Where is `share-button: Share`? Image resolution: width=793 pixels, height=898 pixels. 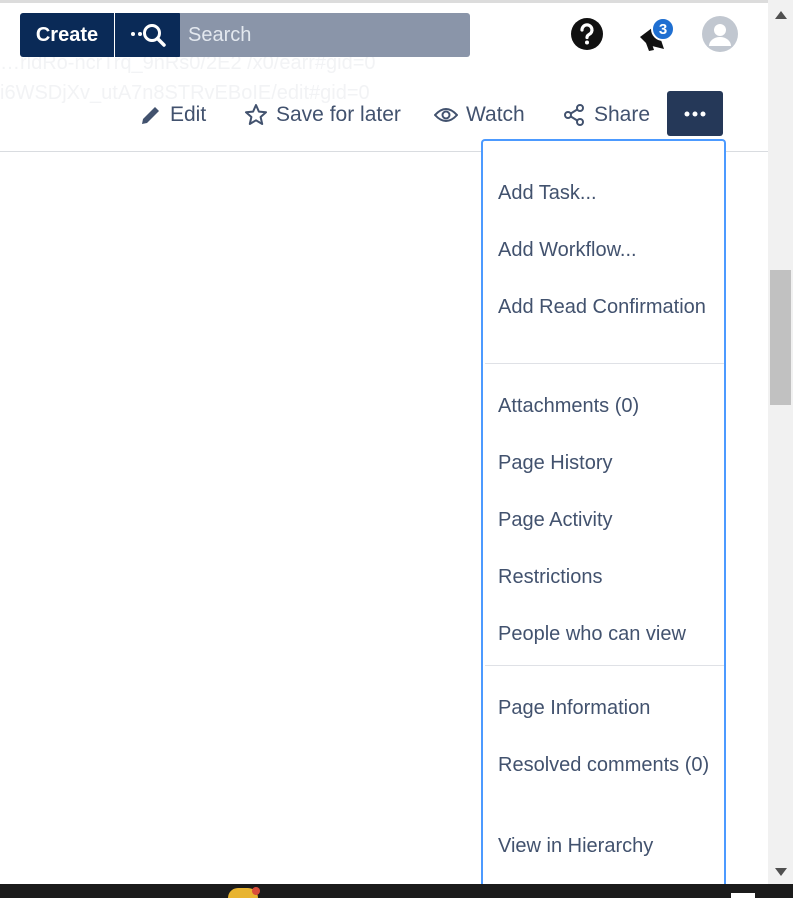
share-button: Share is located at coordinates (606, 115).